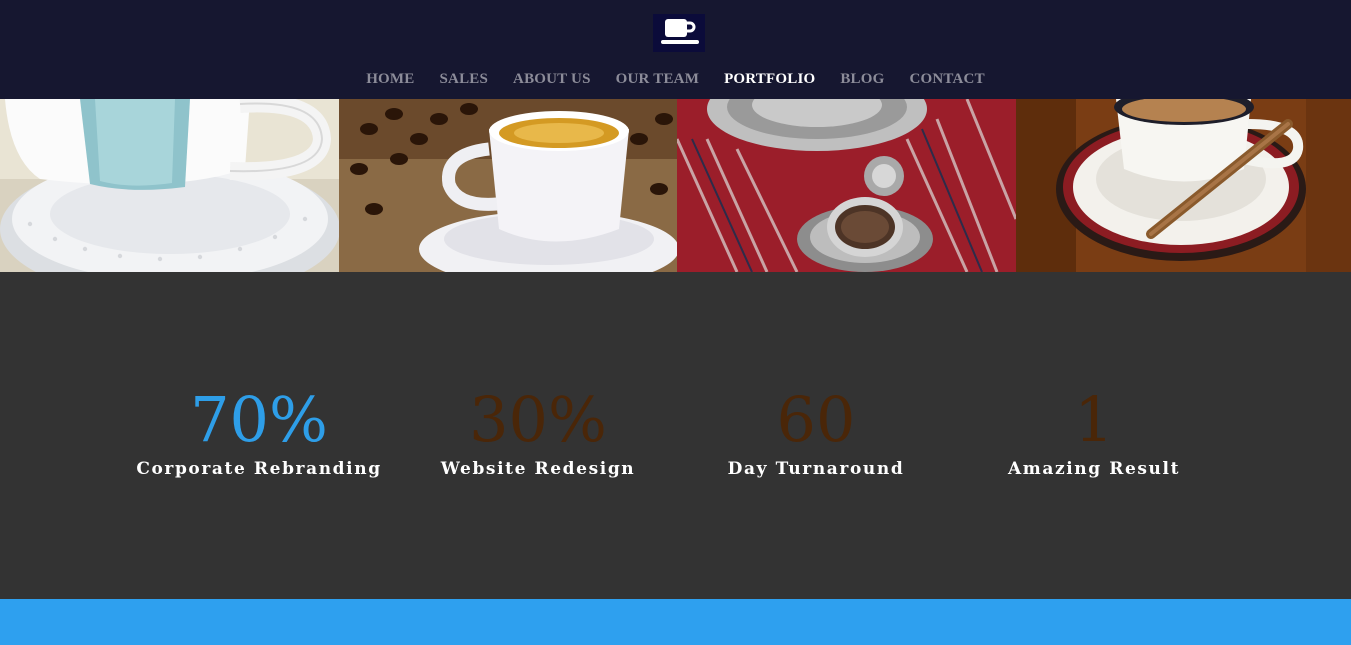 This screenshot has height=645, width=1351. What do you see at coordinates (259, 469) in the screenshot?
I see `stat-label: Corporate Rebranding` at bounding box center [259, 469].